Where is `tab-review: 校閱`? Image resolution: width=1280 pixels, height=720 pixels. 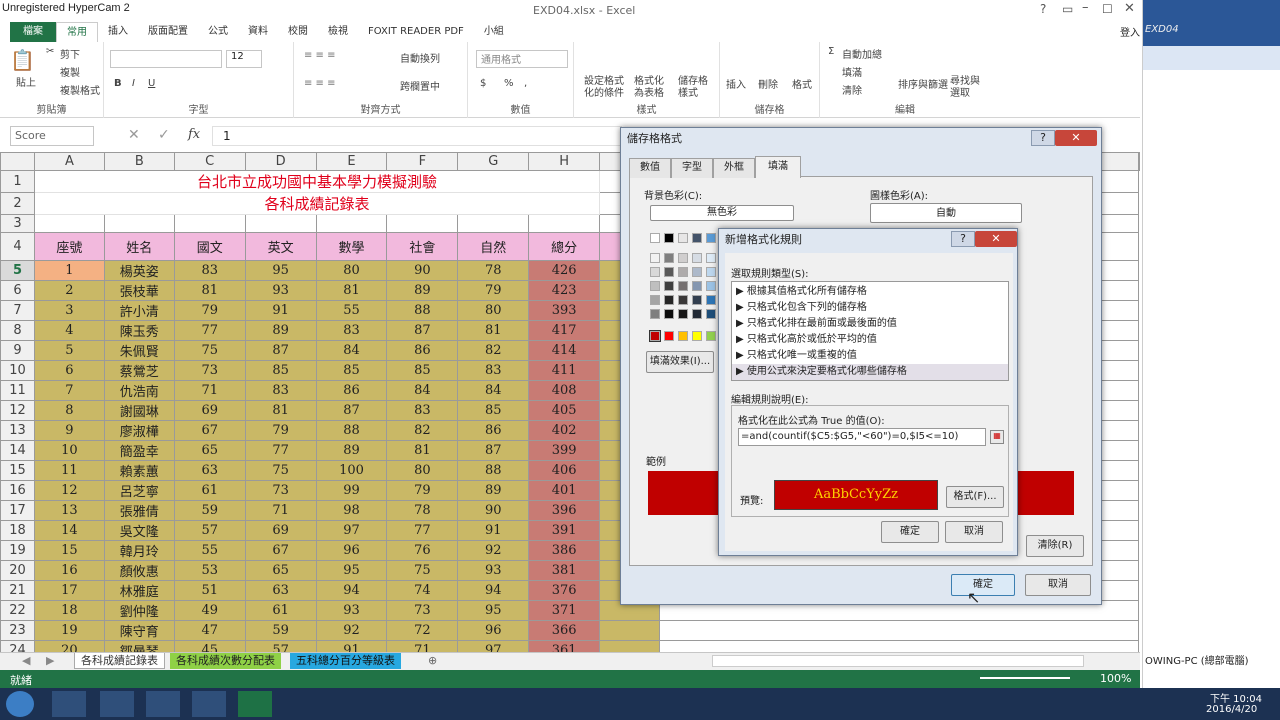
tab-review: 校閱 is located at coordinates (298, 32).